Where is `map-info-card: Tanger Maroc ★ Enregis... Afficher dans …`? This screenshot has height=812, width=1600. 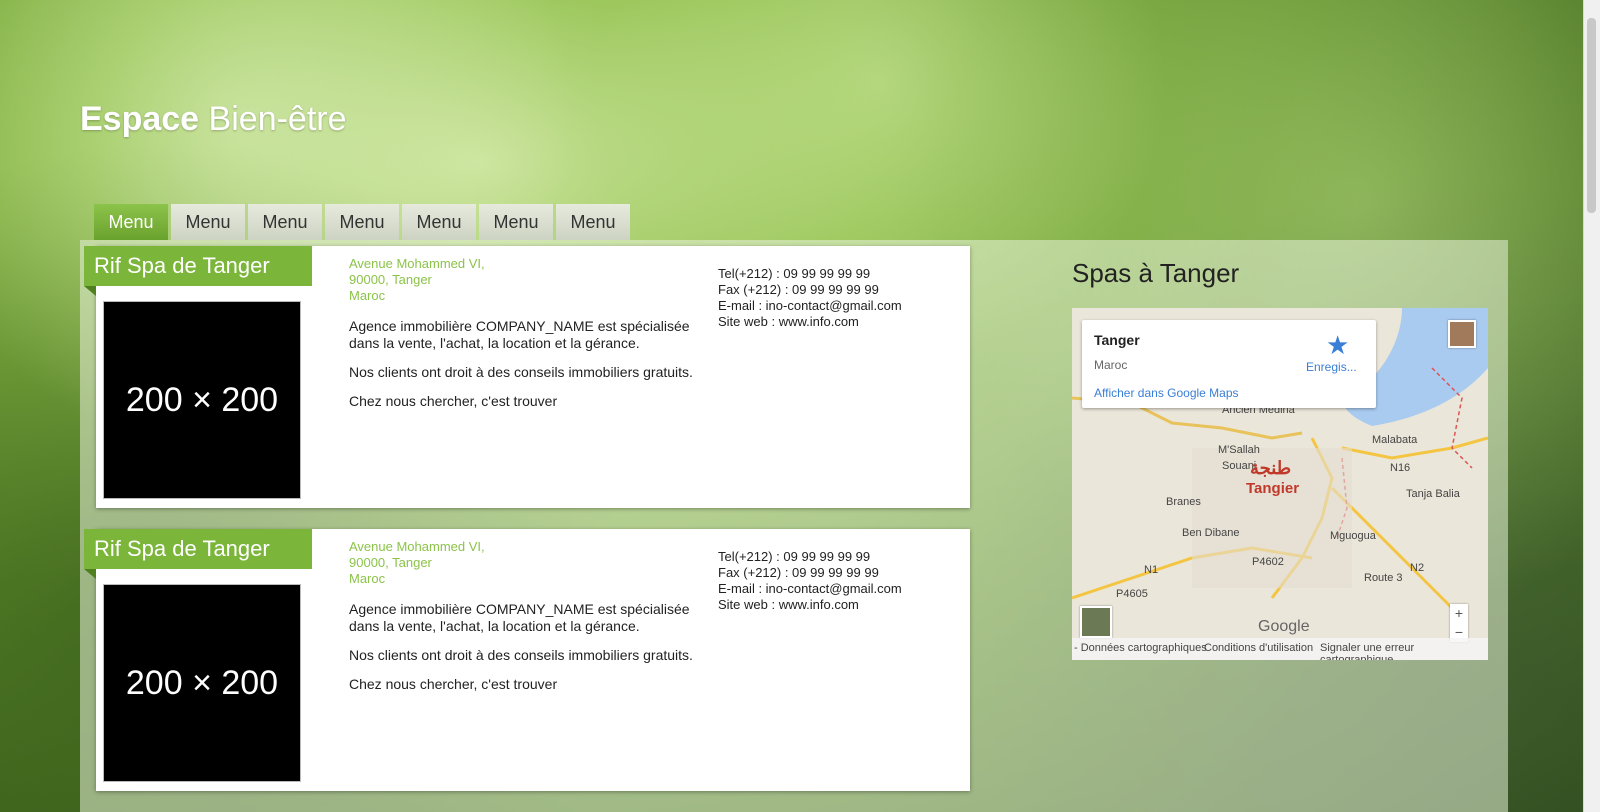
map-info-card: Tanger Maroc ★ Enregis... Afficher dans … is located at coordinates (1229, 364).